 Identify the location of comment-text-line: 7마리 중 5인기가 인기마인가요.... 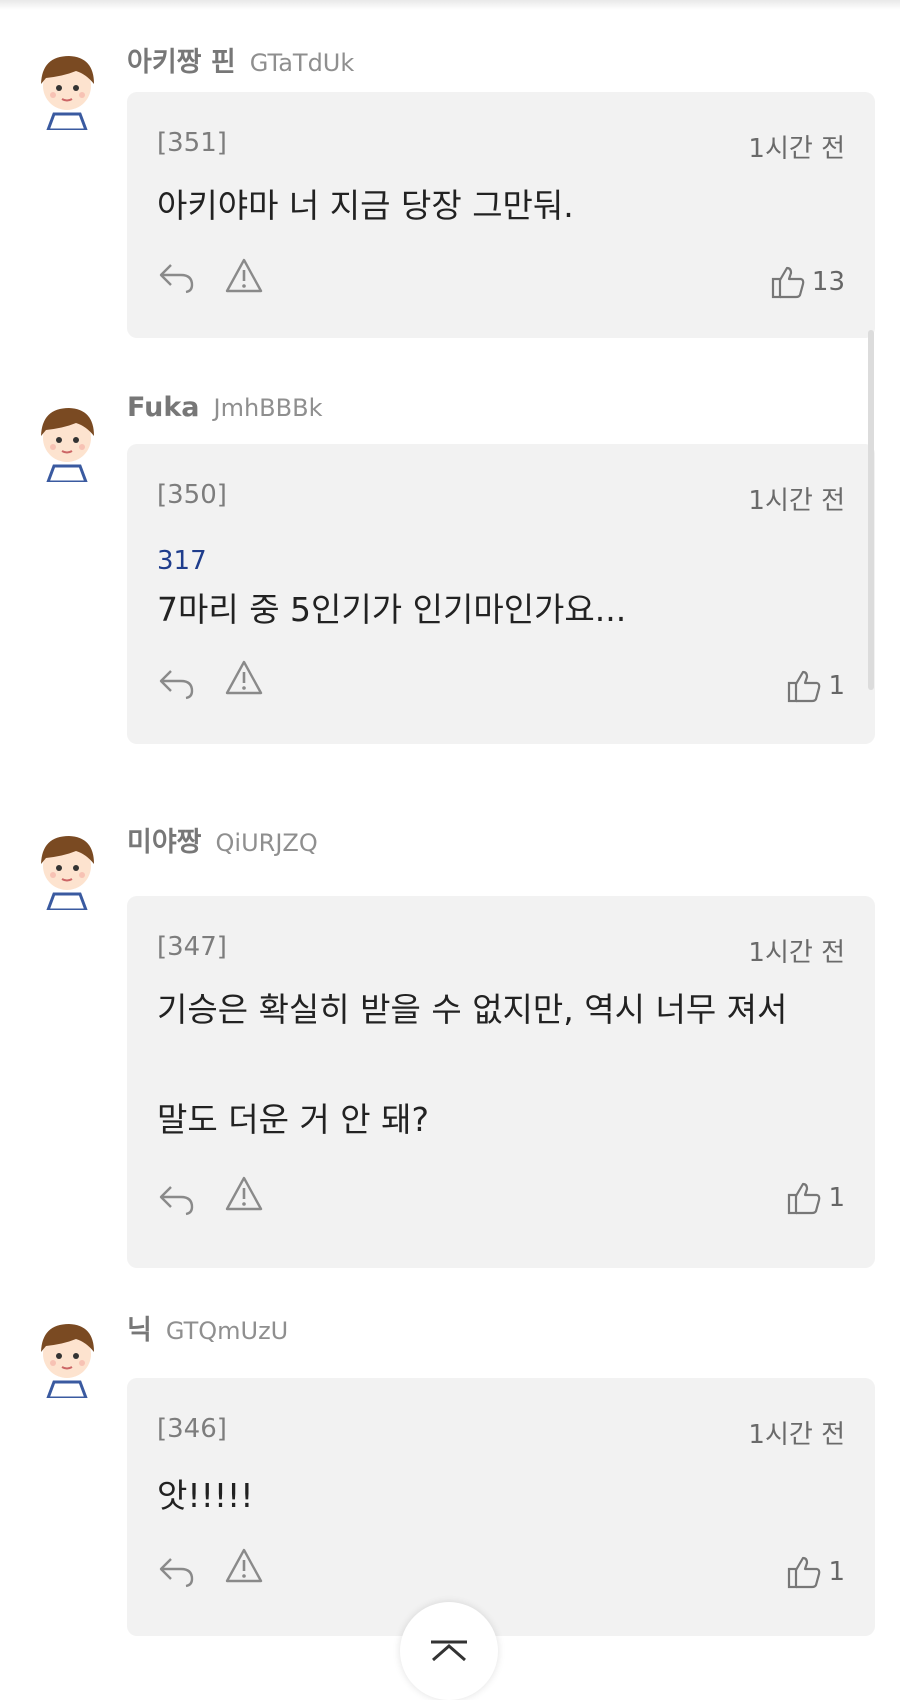
(392, 609).